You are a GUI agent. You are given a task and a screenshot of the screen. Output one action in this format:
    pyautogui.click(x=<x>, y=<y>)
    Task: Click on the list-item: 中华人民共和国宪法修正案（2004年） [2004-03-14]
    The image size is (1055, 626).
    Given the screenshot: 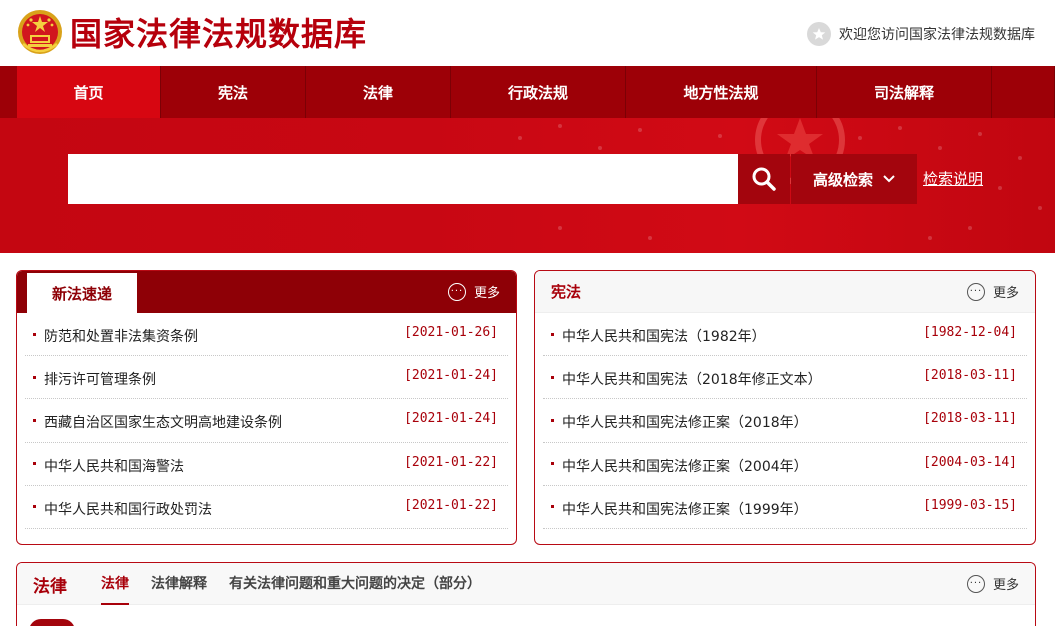 What is the action you would take?
    pyautogui.click(x=785, y=464)
    